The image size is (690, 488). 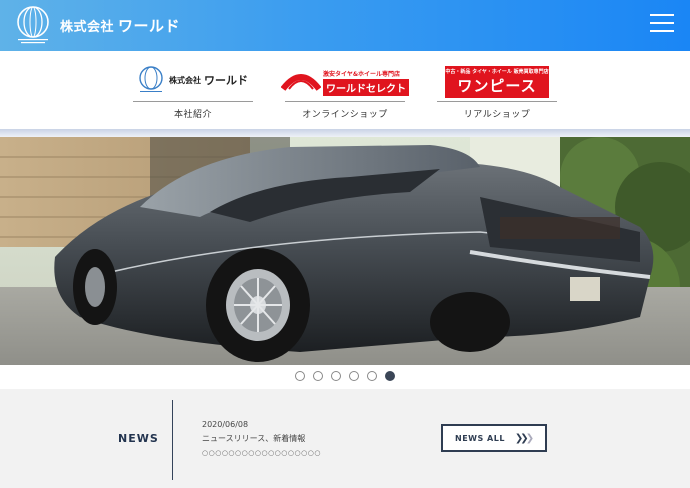 What do you see at coordinates (345, 377) in the screenshot?
I see `slider-pagination` at bounding box center [345, 377].